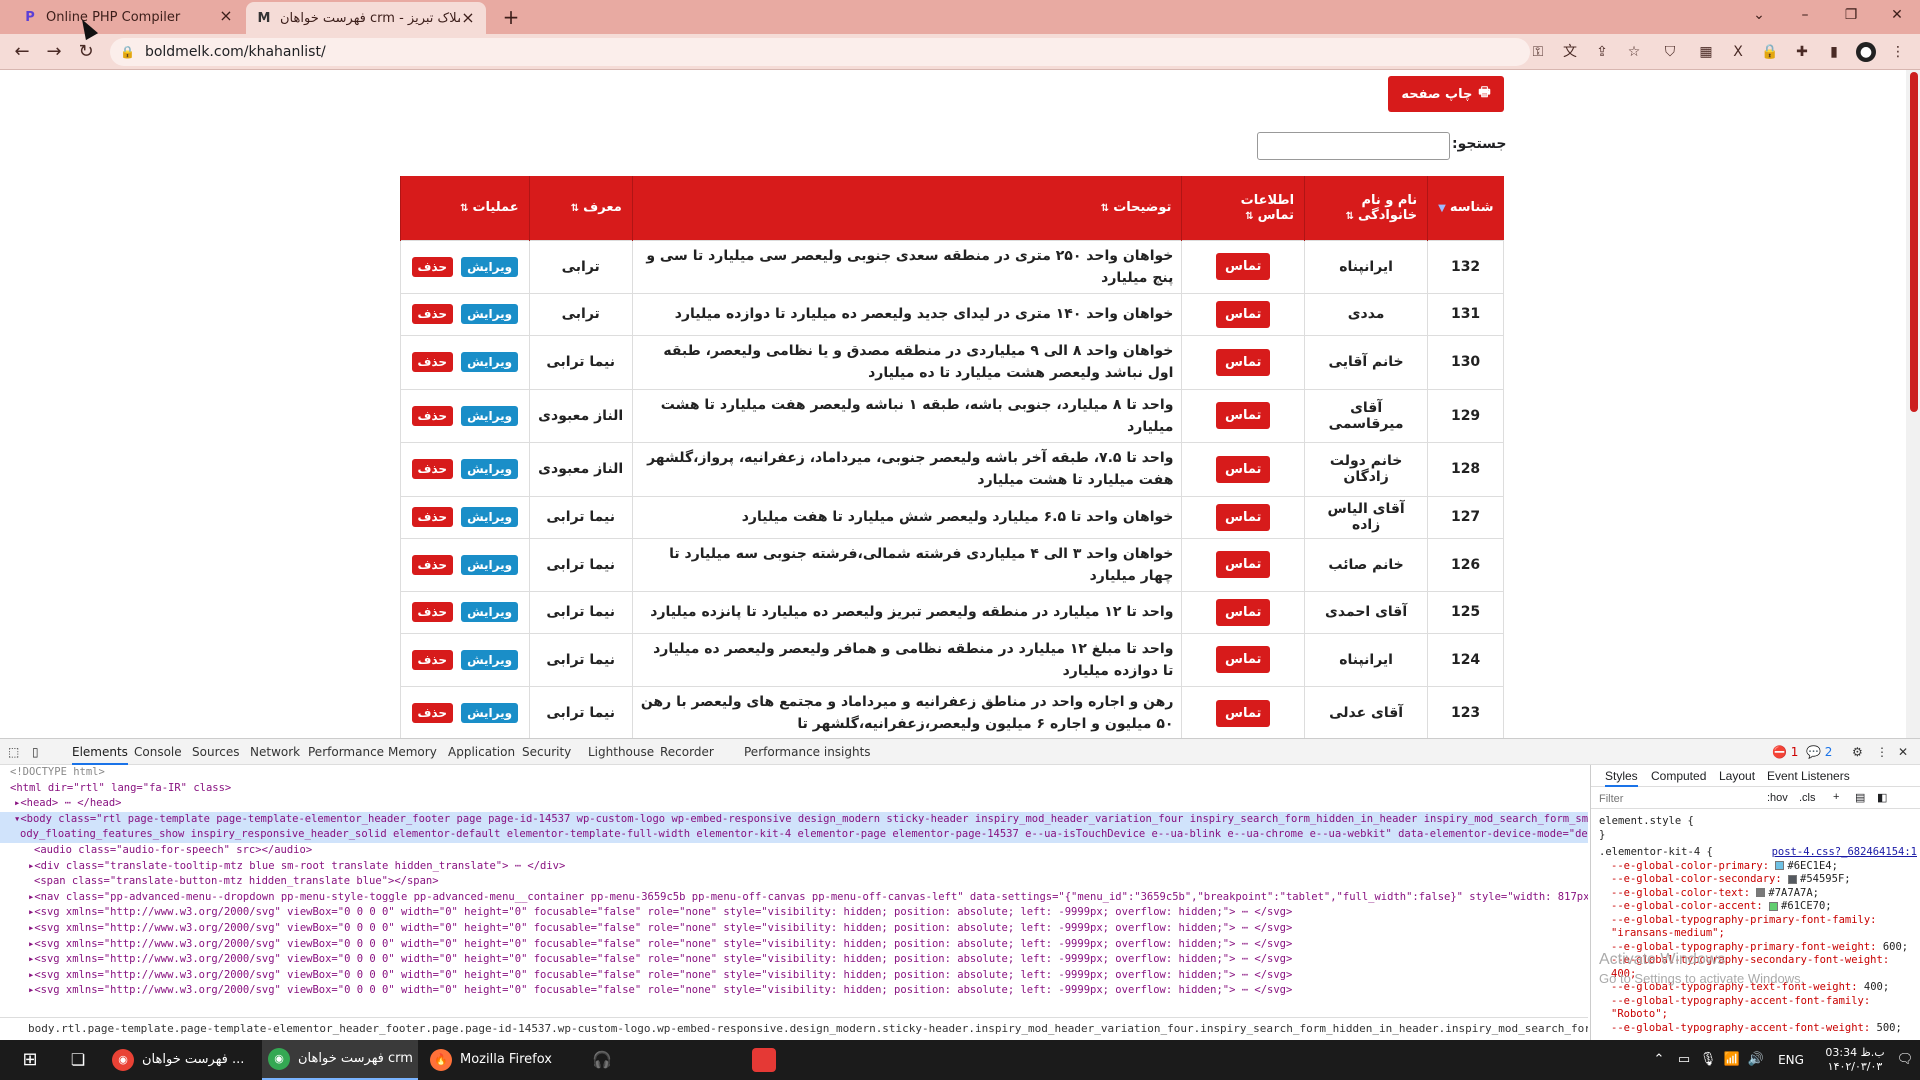 This screenshot has height=1080, width=1920. I want to click on dom-node-line: ▸<head> ⋯ </head>, so click(794, 804).